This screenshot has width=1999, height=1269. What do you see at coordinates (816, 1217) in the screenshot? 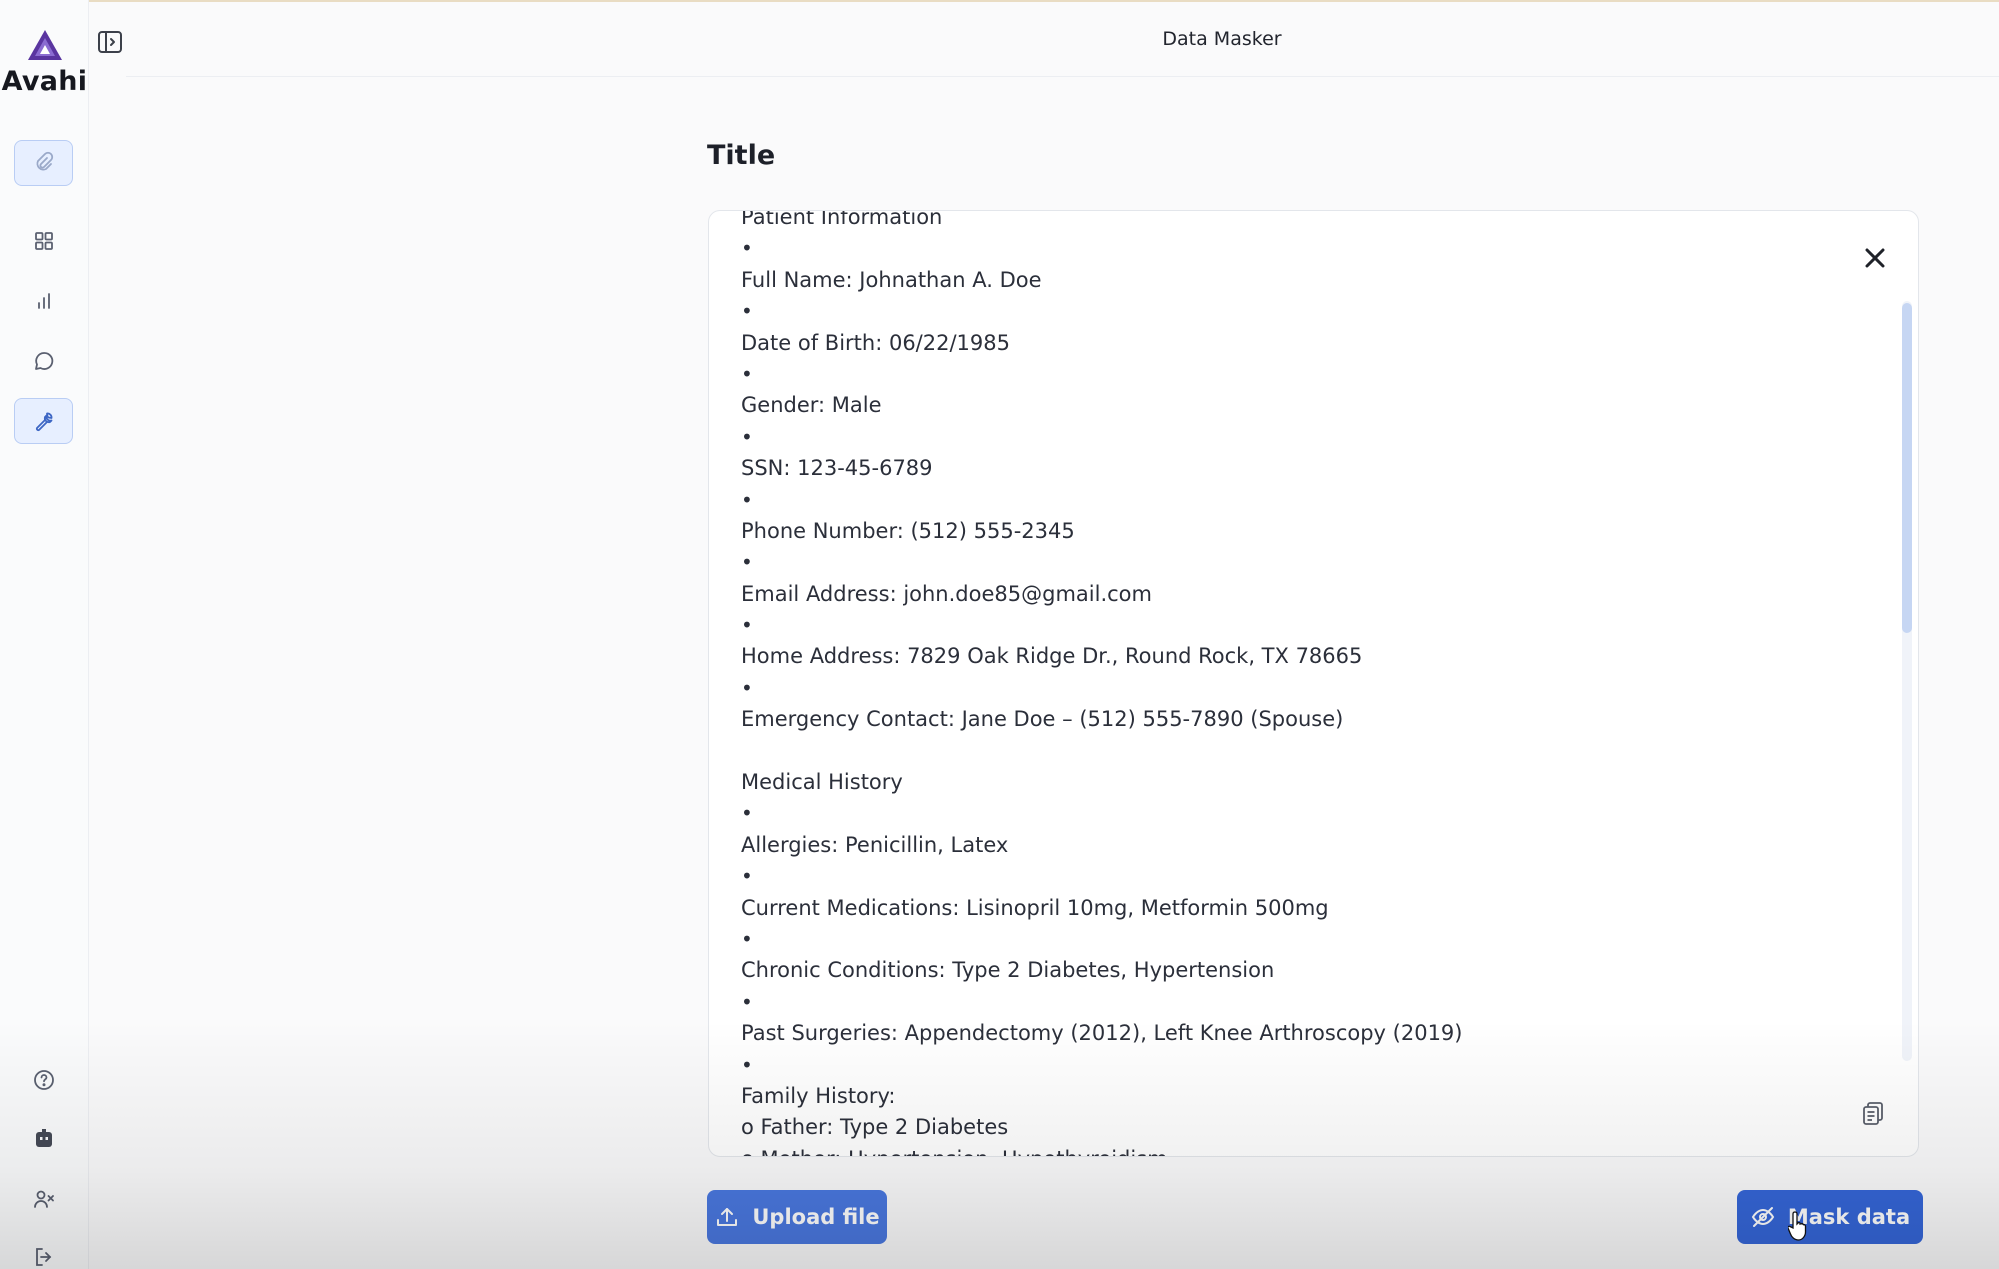
I see `upload-file-label: Upload file` at bounding box center [816, 1217].